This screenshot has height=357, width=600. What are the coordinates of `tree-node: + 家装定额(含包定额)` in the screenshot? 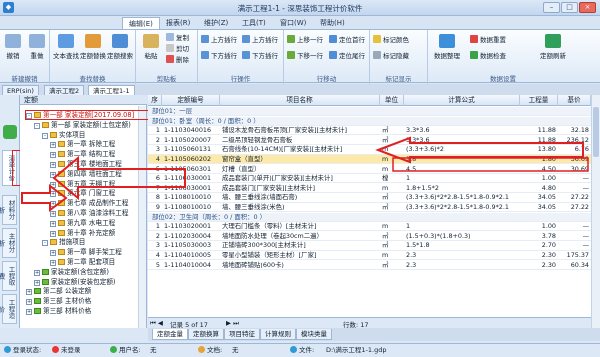 It's located at (71, 272).